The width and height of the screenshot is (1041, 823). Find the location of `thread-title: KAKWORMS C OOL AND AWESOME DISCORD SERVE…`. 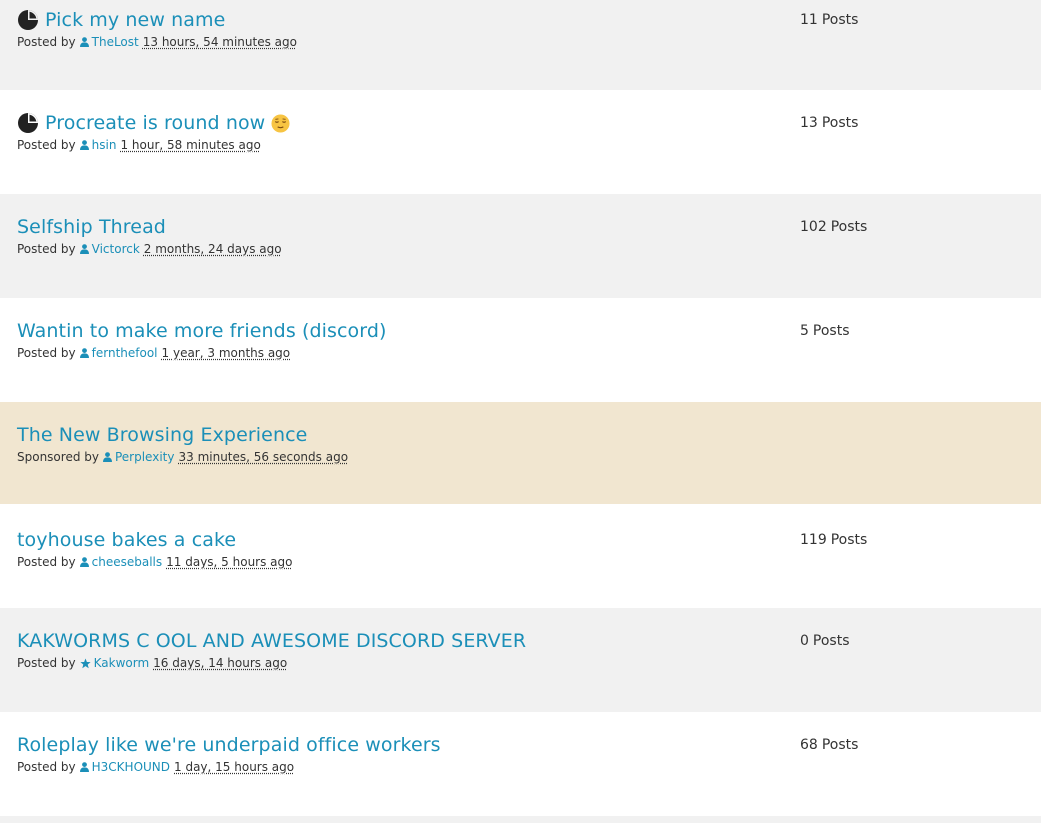

thread-title: KAKWORMS C OOL AND AWESOME DISCORD SERVE… is located at coordinates (271, 641).